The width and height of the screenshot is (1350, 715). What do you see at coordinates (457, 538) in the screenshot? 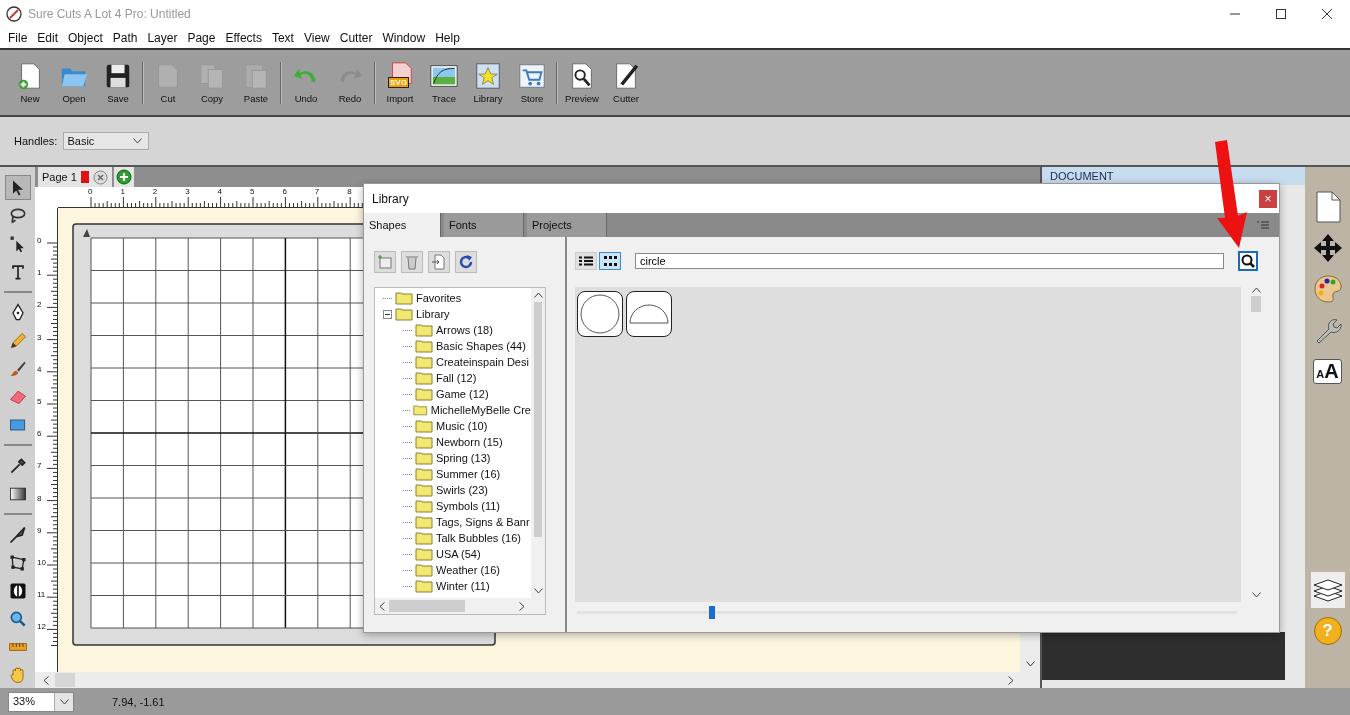
I see `tree-item: Talk Bubbles (16)` at bounding box center [457, 538].